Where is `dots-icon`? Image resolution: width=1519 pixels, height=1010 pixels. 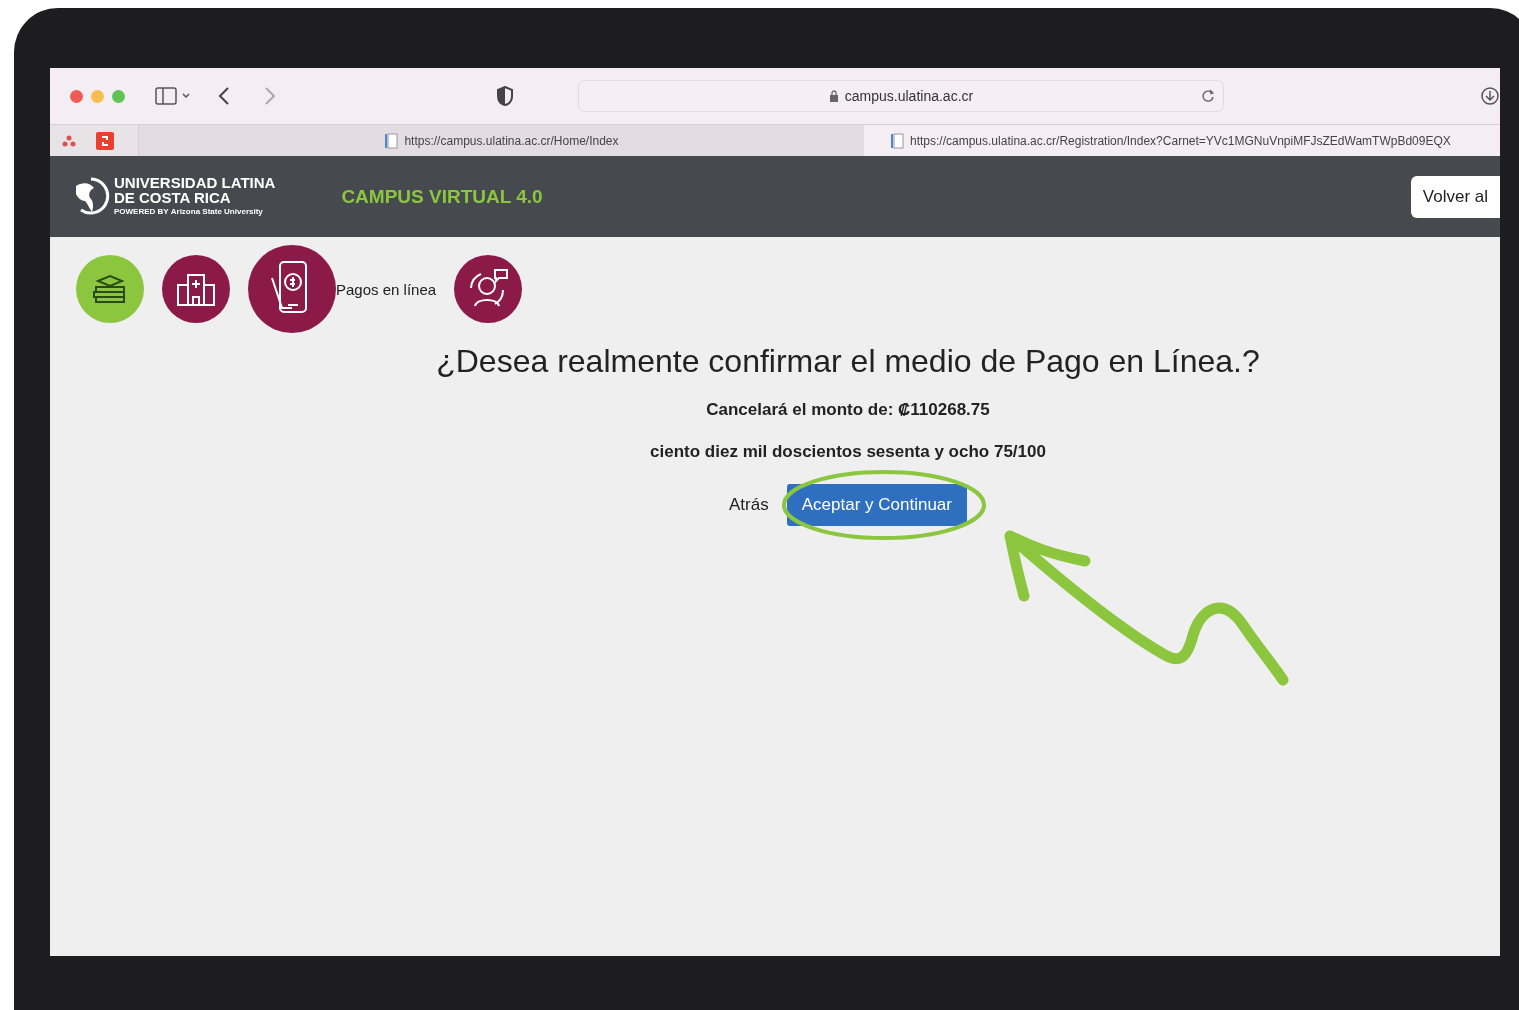
dots-icon is located at coordinates (69, 140).